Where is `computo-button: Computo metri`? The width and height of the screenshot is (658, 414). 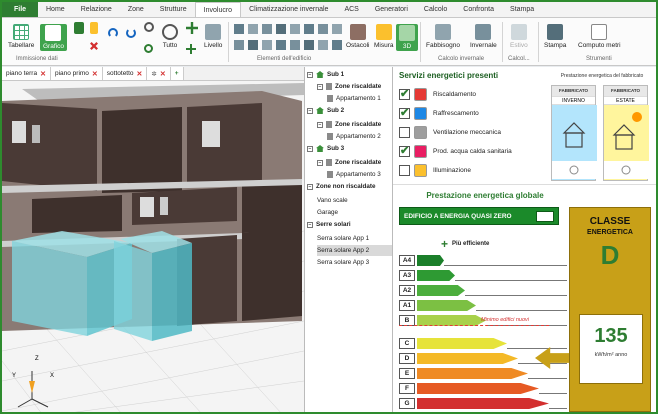
computo-button: Computo metri is located at coordinates (599, 36).